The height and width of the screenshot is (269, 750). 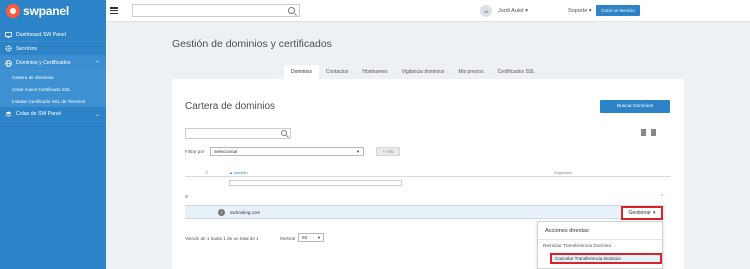 I want to click on dropdown-title: Acciones directas, so click(x=567, y=231).